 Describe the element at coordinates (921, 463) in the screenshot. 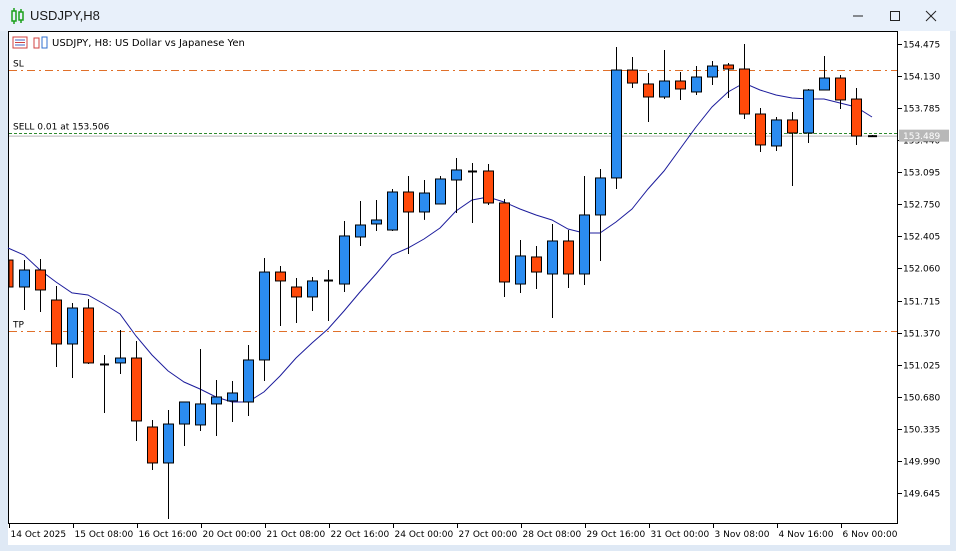

I see `y-tick-label: 149.990` at that location.